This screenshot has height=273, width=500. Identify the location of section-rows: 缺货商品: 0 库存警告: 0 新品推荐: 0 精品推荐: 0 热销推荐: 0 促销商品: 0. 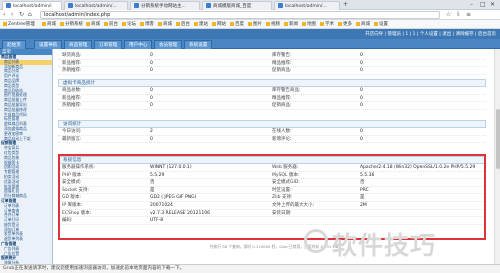
(272, 63).